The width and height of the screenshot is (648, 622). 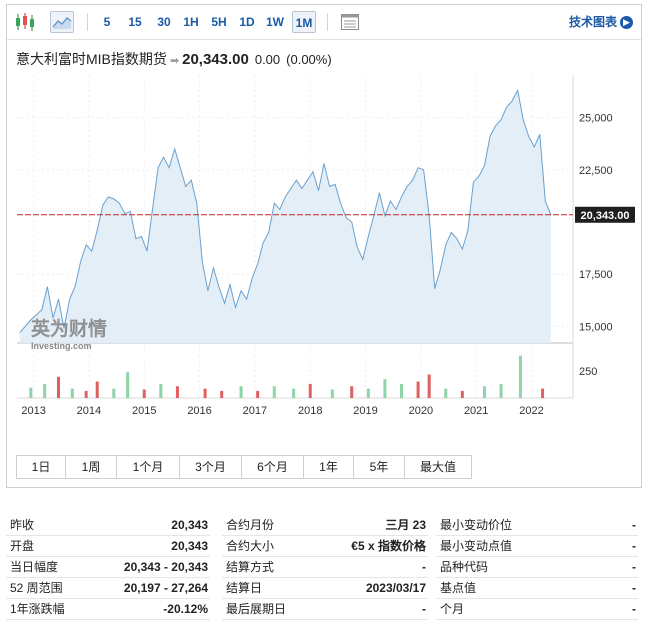 I want to click on x-tick-label: 2022, so click(x=531, y=411).